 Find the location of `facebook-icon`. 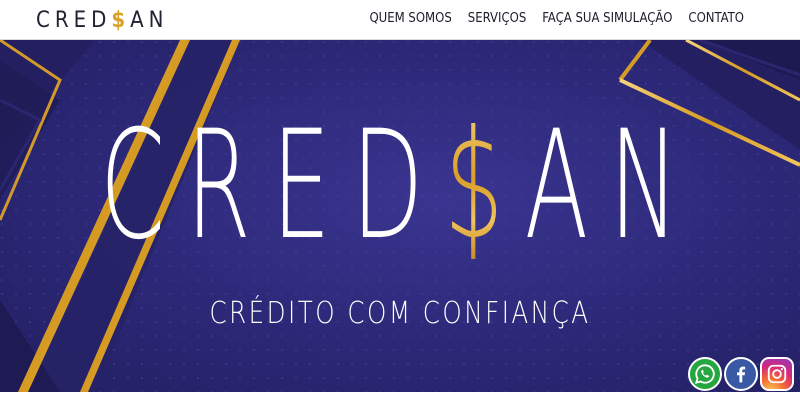

facebook-icon is located at coordinates (741, 374).